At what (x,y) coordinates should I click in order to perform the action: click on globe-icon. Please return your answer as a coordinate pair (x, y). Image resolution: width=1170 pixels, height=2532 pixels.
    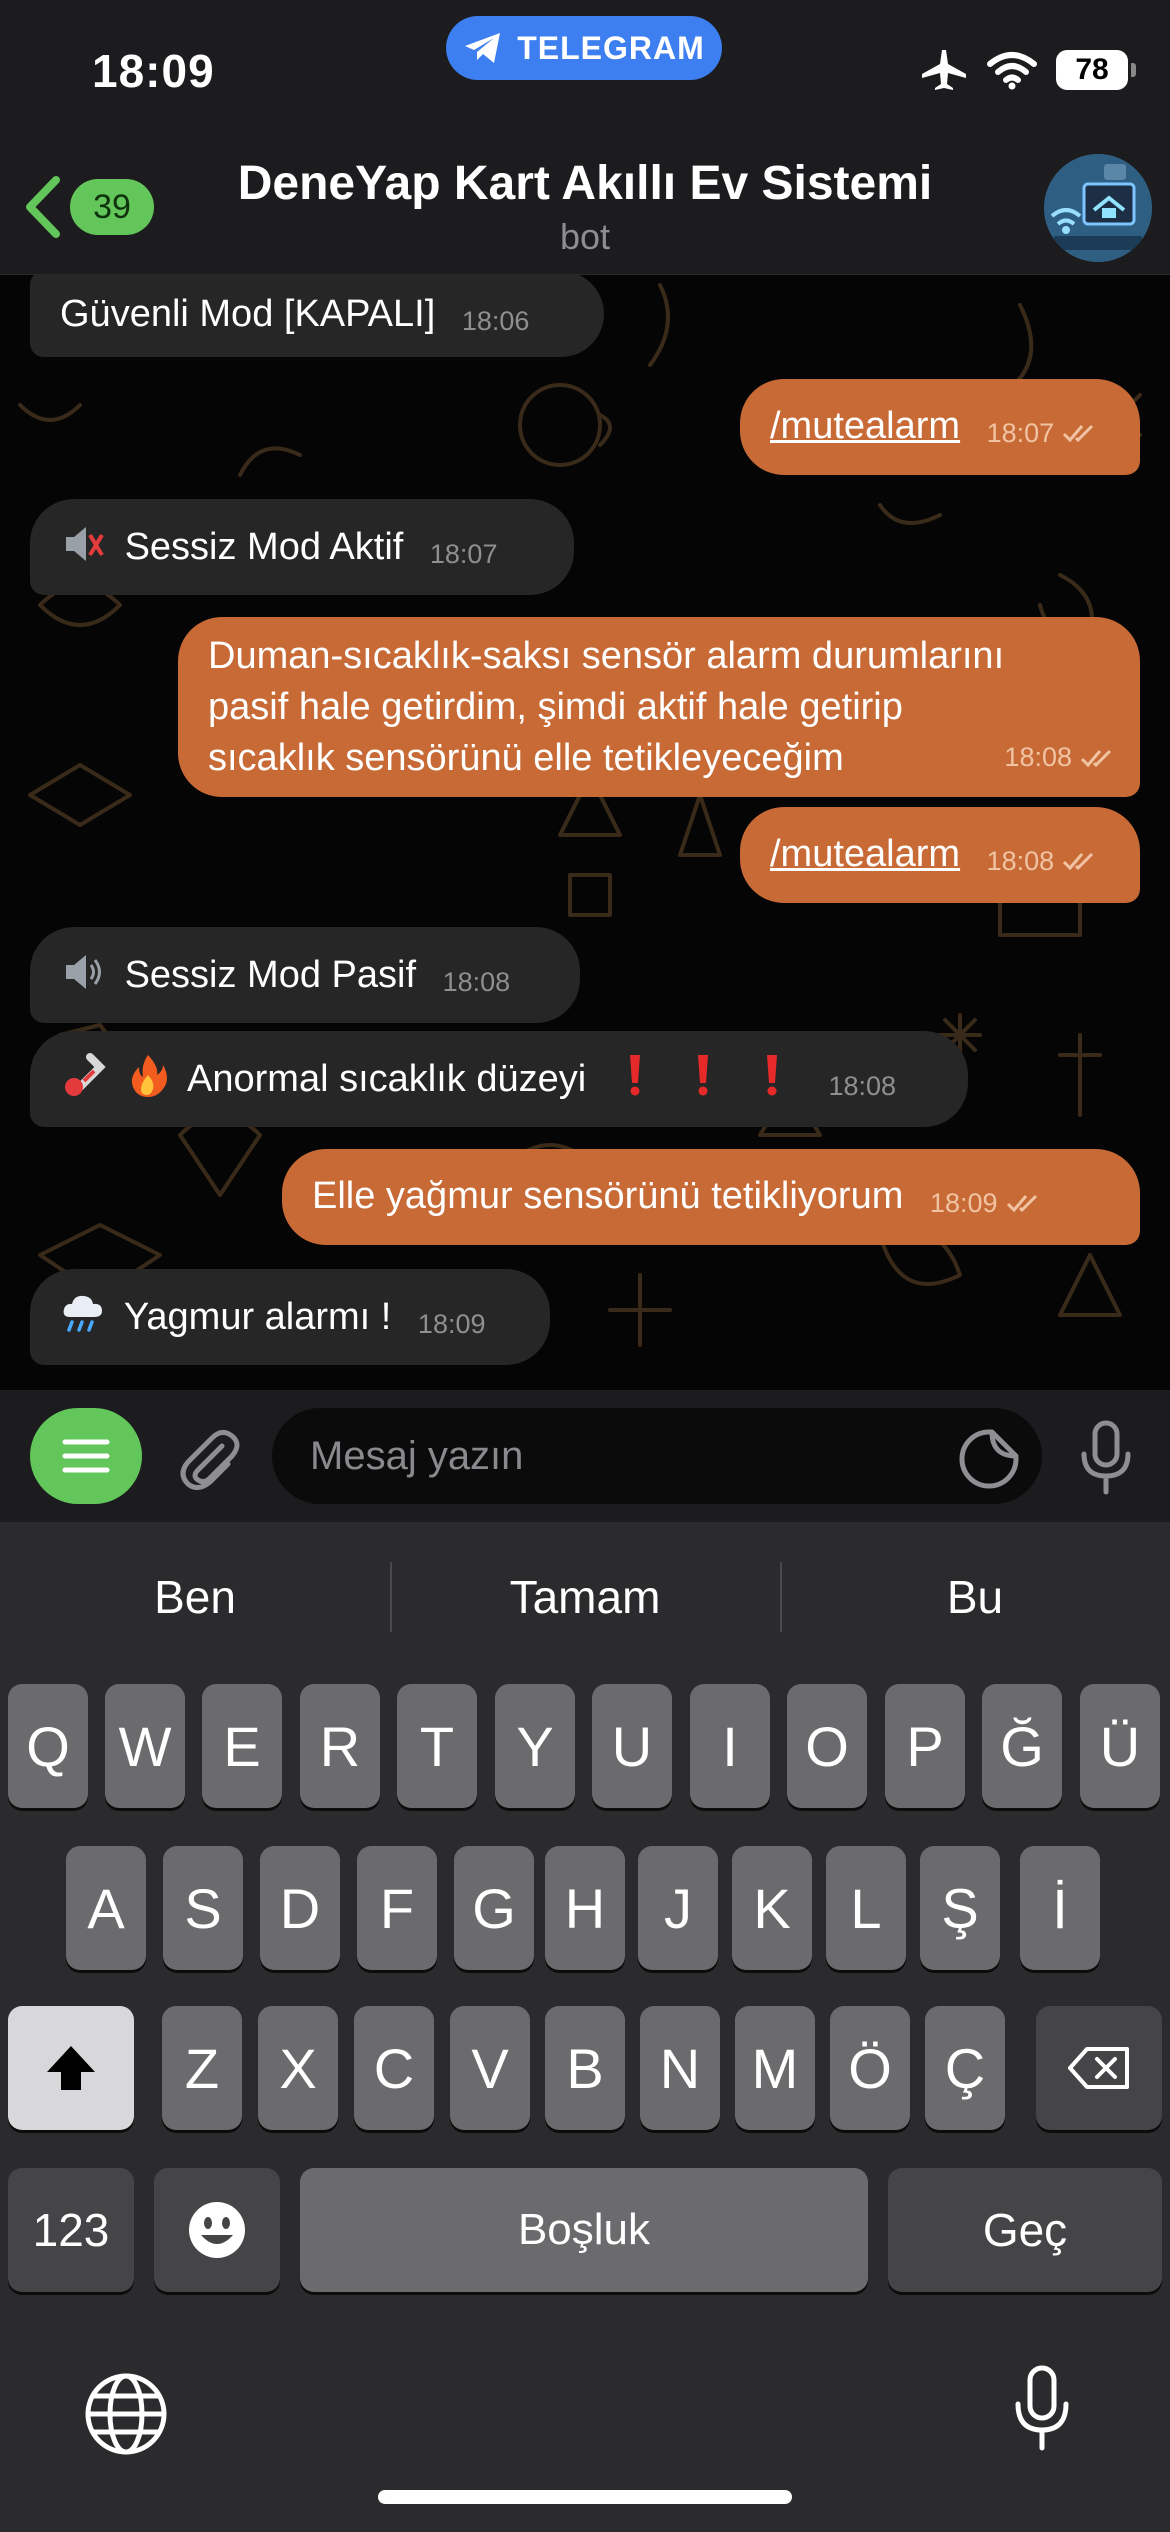
    Looking at the image, I should click on (126, 2414).